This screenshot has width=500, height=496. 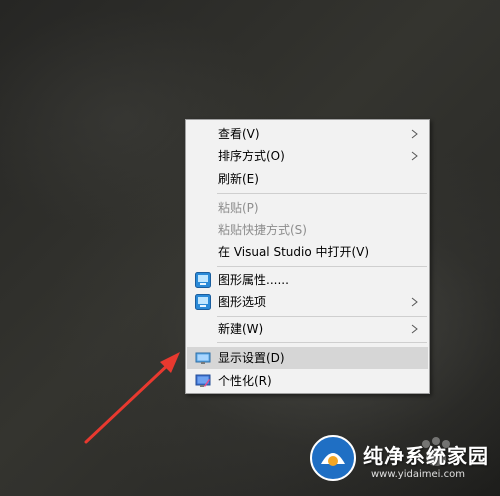 I want to click on menu-item-label: 显示设置(D), so click(x=251, y=358).